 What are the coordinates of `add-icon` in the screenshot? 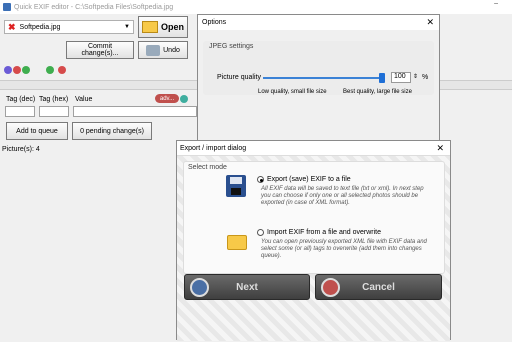 It's located at (50, 70).